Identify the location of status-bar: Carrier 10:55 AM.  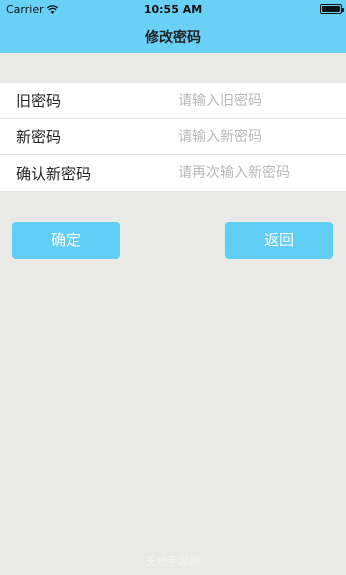
(173, 9).